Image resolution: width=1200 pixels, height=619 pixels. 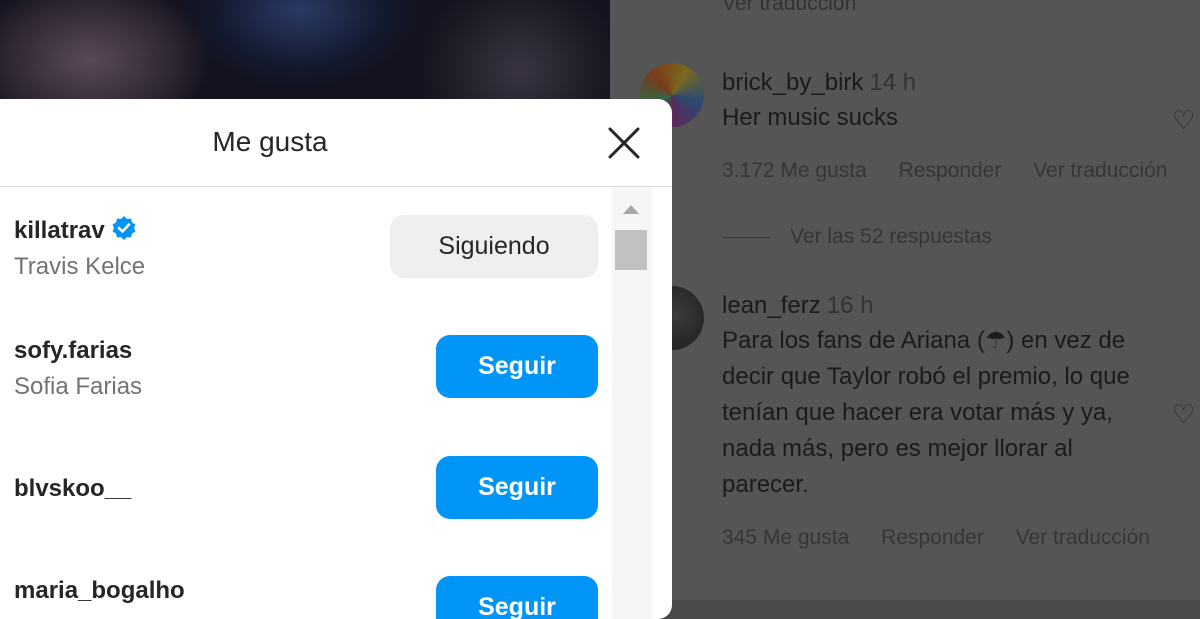 I want to click on comment-username: brick_by_birk, so click(x=792, y=82).